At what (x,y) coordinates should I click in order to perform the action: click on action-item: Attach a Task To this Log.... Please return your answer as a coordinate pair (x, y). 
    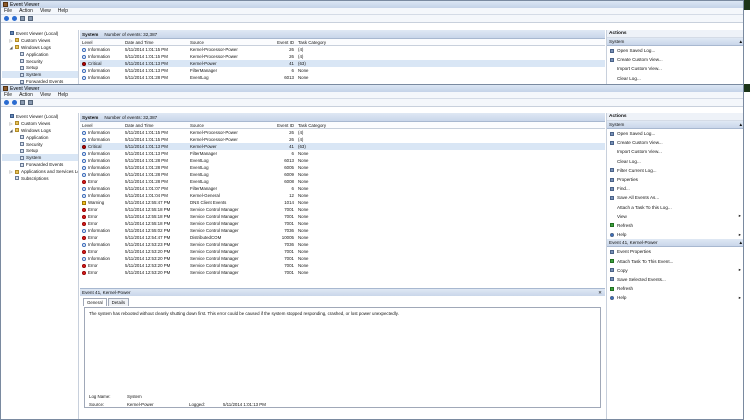
    Looking at the image, I should click on (675, 207).